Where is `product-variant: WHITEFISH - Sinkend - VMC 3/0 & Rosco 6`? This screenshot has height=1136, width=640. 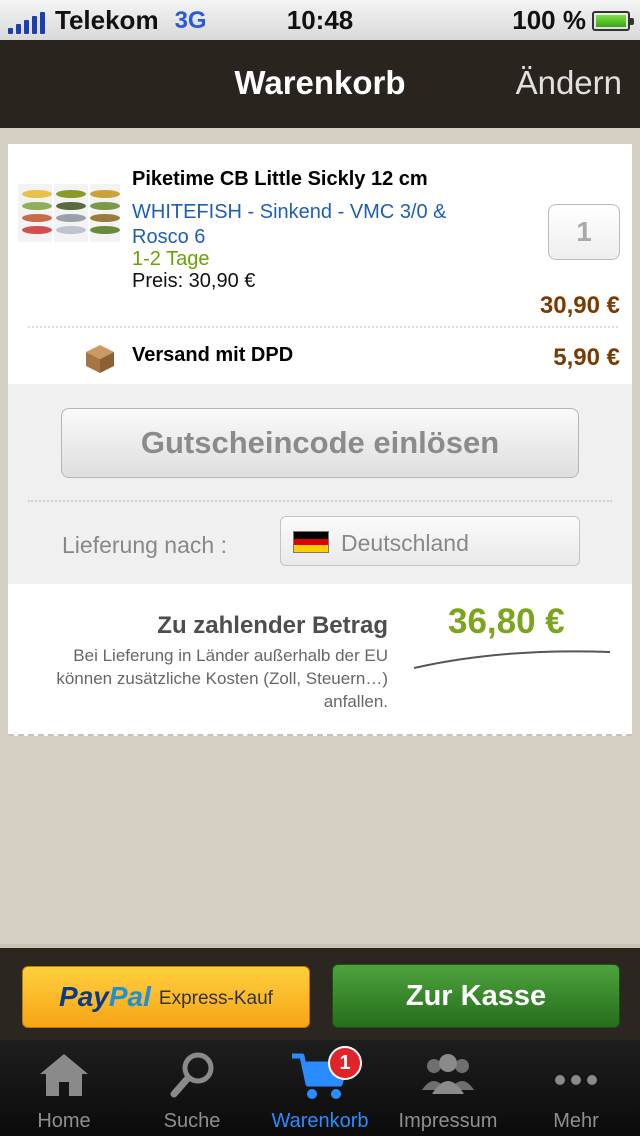
product-variant: WHITEFISH - Sinkend - VMC 3/0 & Rosco 6 is located at coordinates (289, 224).